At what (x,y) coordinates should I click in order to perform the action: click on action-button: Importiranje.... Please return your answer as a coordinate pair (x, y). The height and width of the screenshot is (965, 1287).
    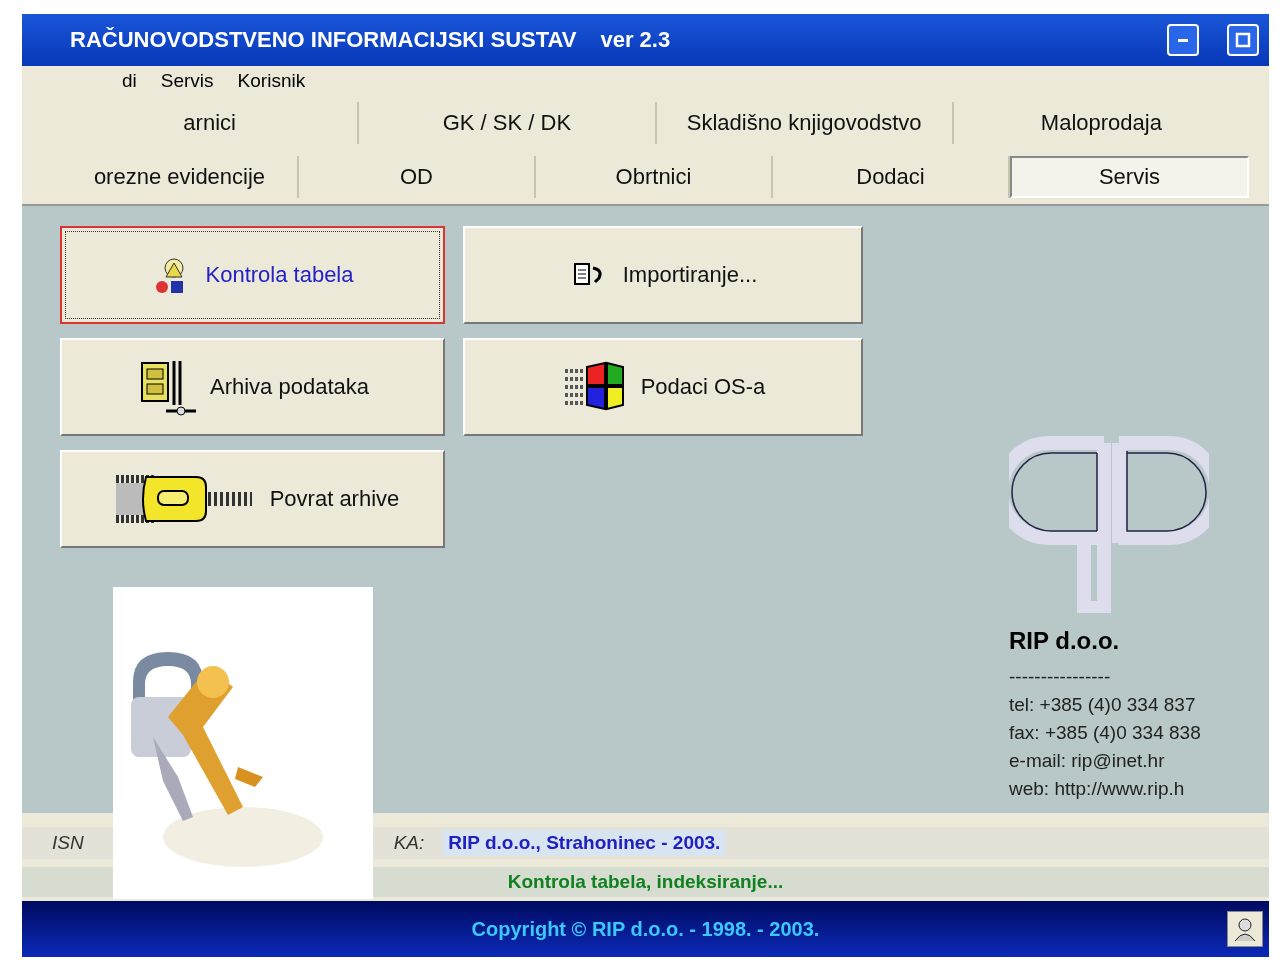
    Looking at the image, I should click on (663, 275).